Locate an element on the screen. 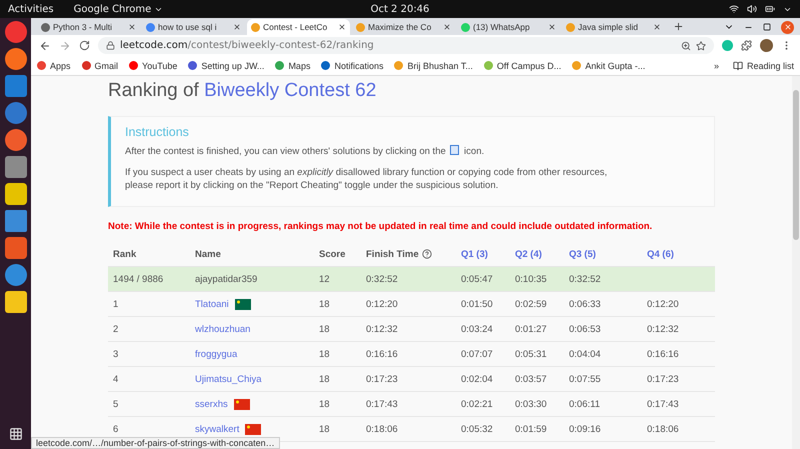 The height and width of the screenshot is (449, 800). table-cell-text: 0:03:30 is located at coordinates (531, 404).